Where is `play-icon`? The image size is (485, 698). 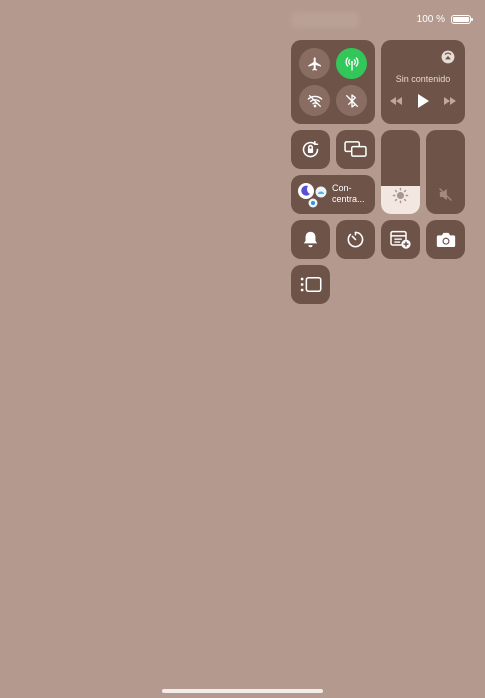 play-icon is located at coordinates (423, 101).